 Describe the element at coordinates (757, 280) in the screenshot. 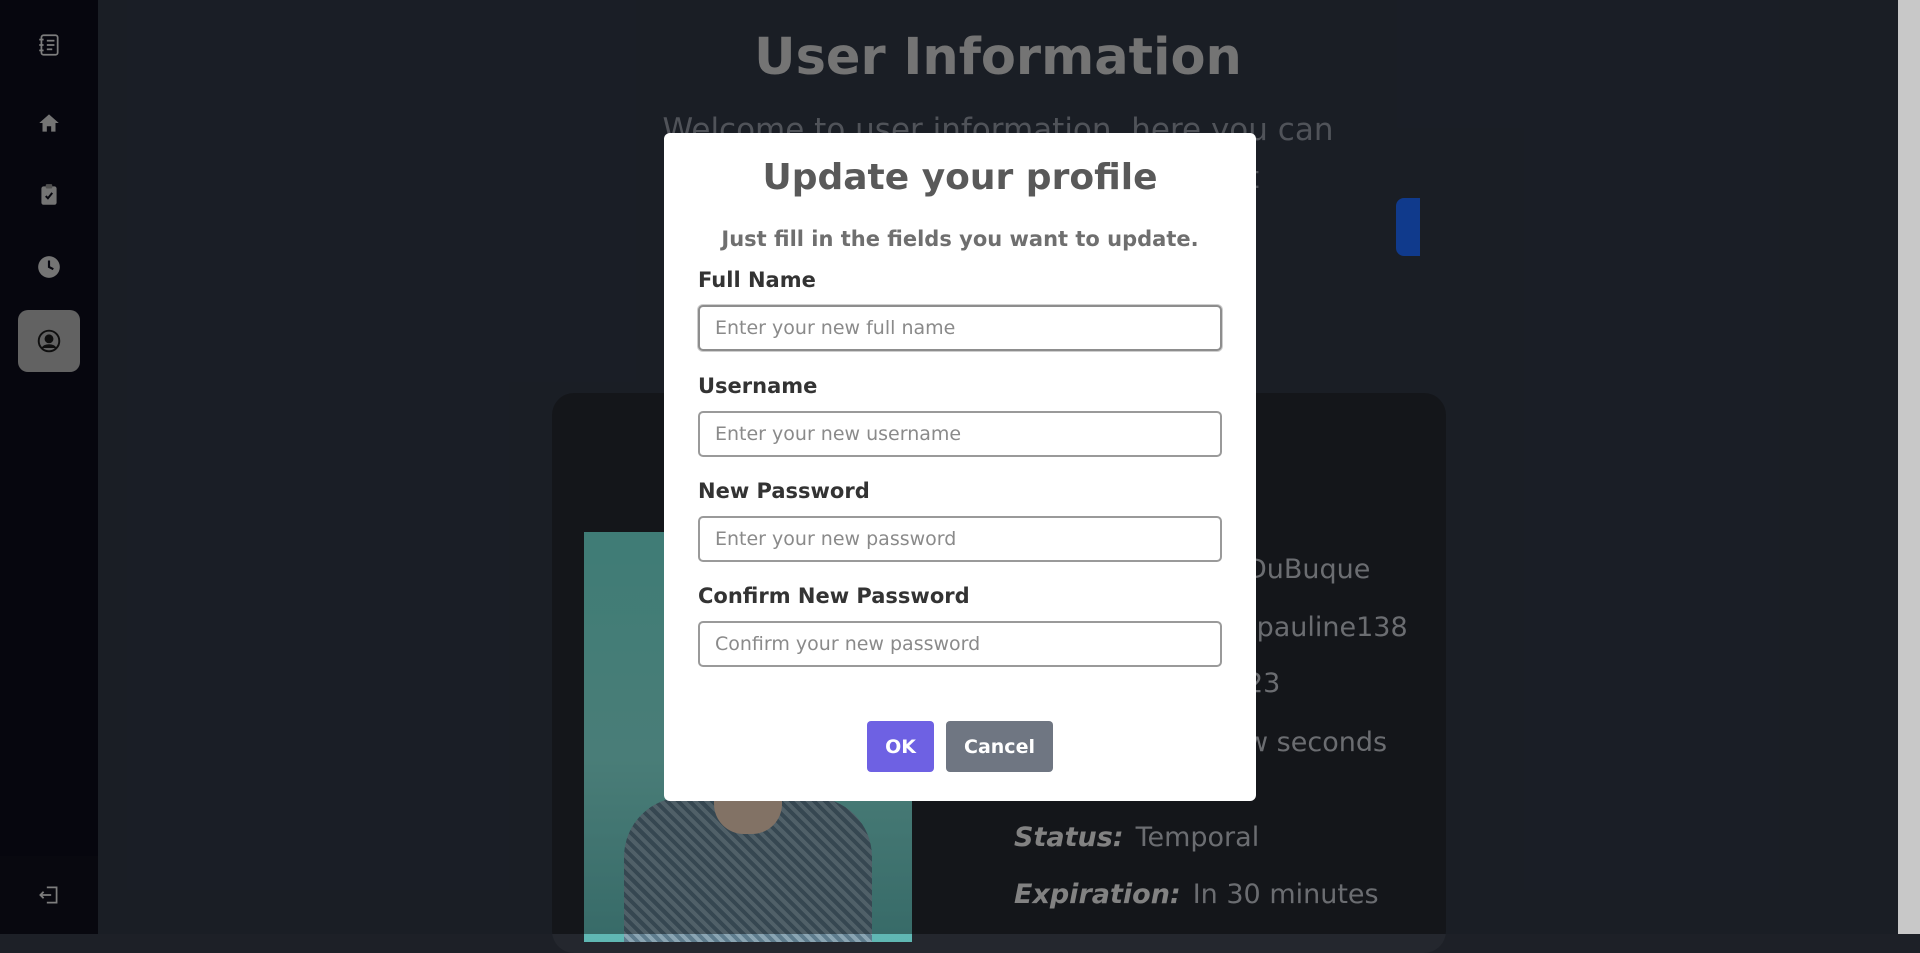

I see `full-name-label: Full Name` at that location.